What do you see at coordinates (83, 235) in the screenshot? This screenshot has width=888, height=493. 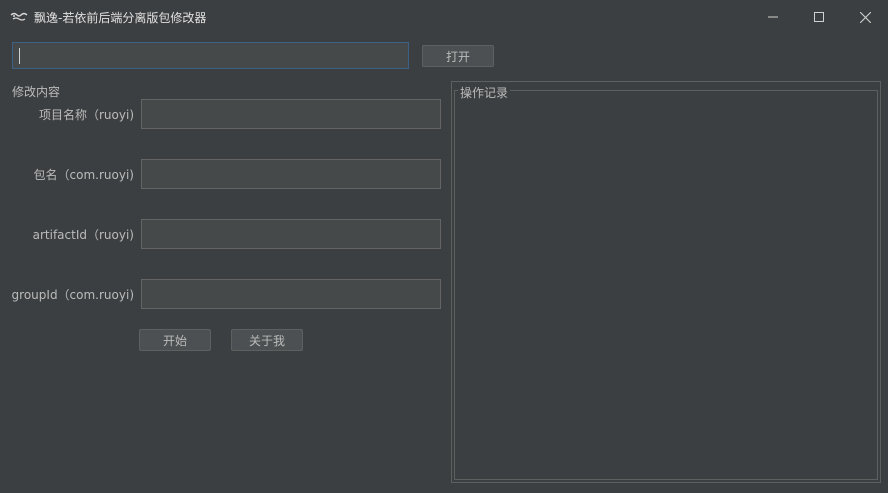 I see `artifact-id-label: artifactId（ruoyi)` at bounding box center [83, 235].